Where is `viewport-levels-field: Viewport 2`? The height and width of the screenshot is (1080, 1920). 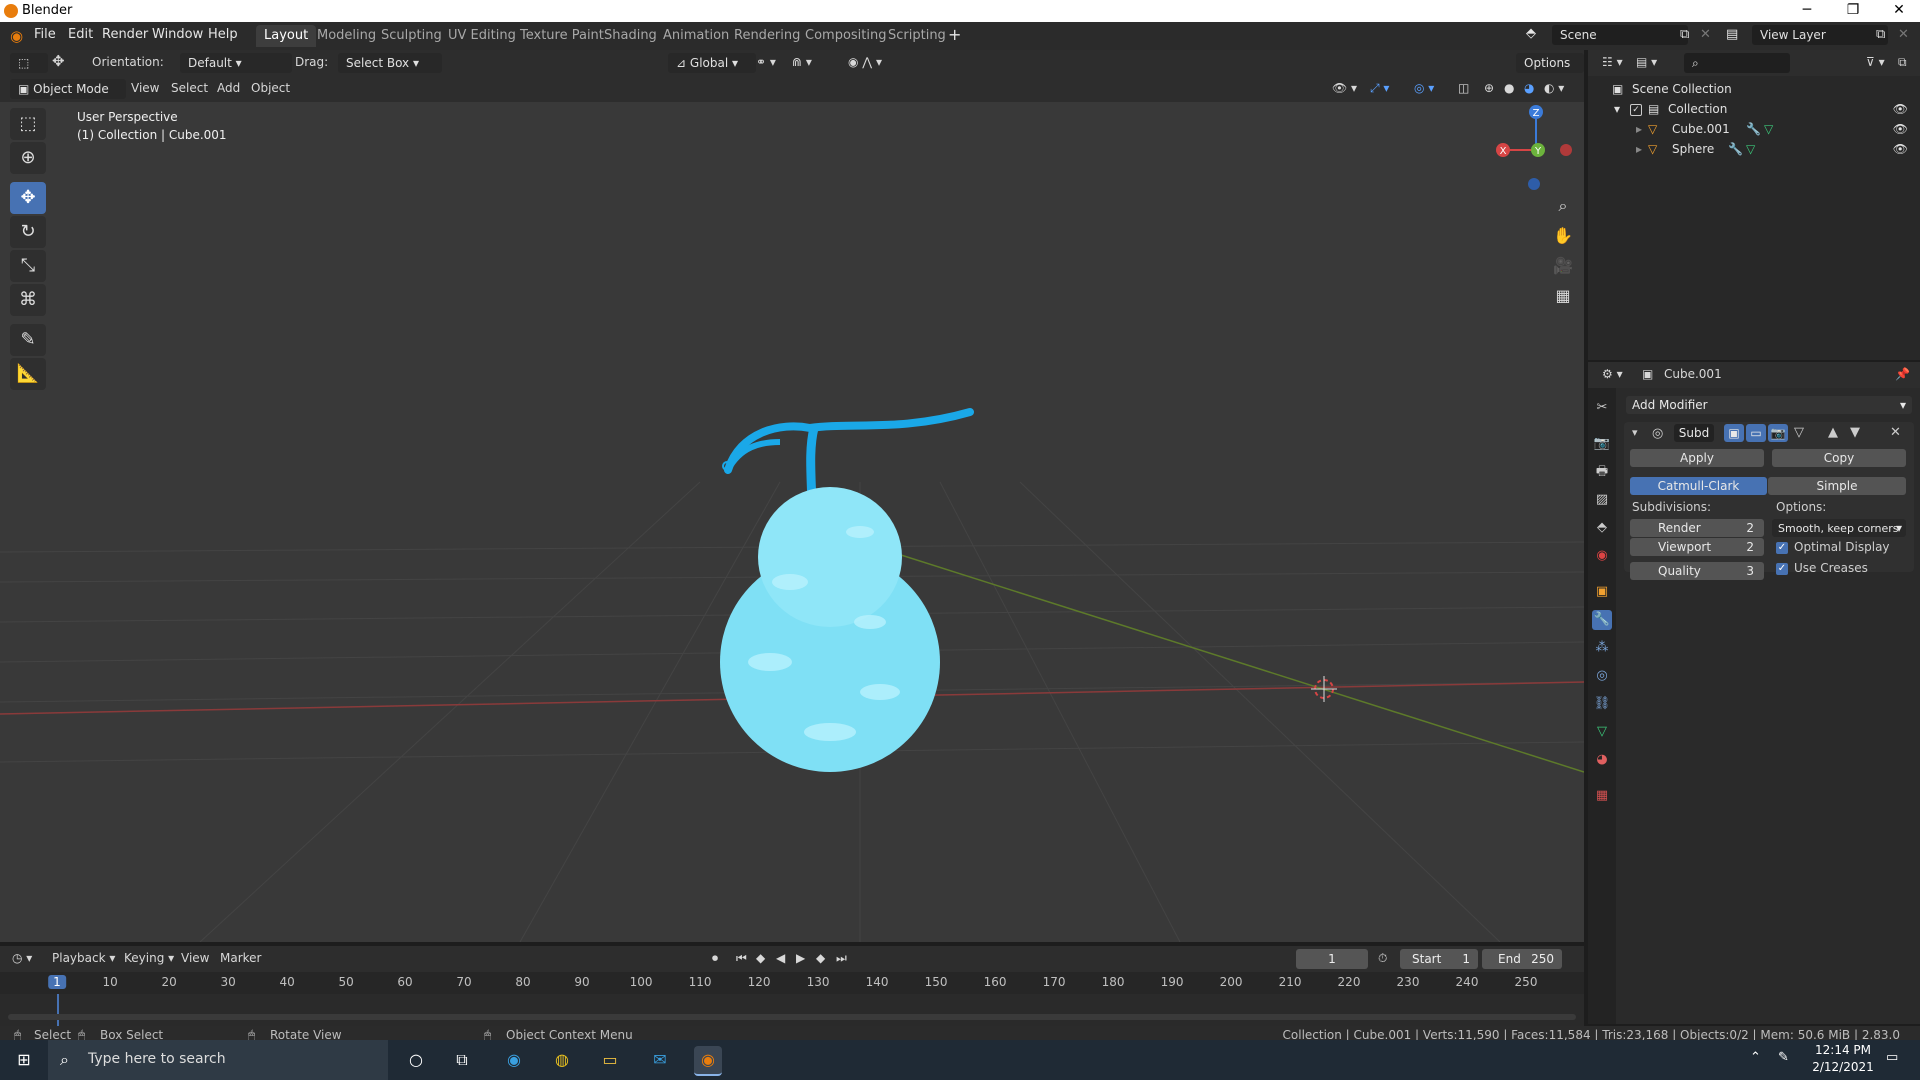 viewport-levels-field: Viewport 2 is located at coordinates (1697, 547).